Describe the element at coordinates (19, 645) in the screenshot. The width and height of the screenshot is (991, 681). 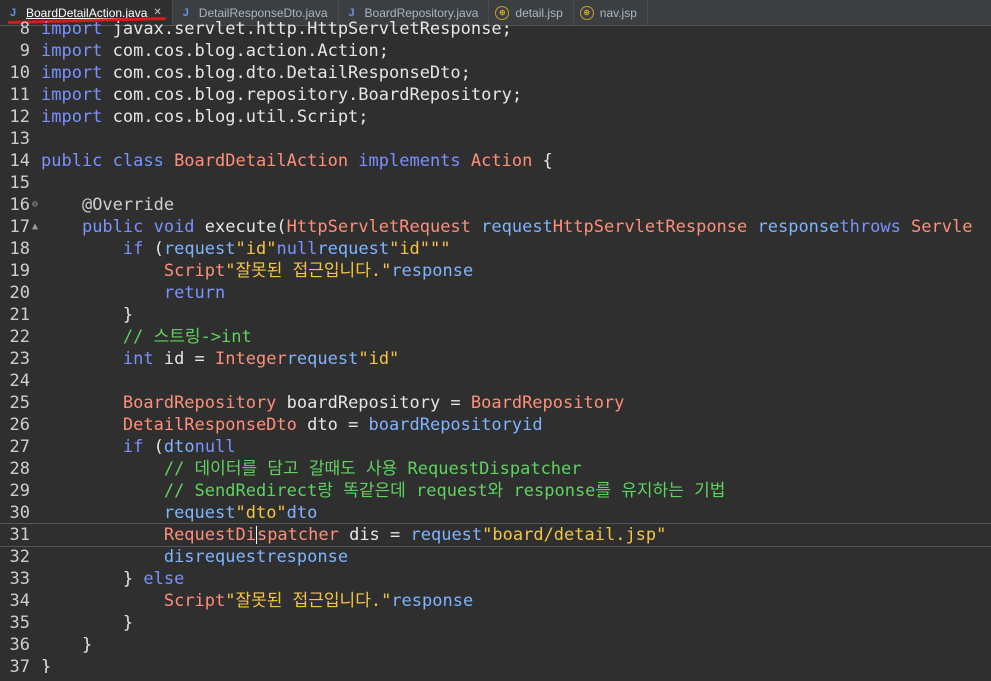
I see `line-number: 36` at that location.